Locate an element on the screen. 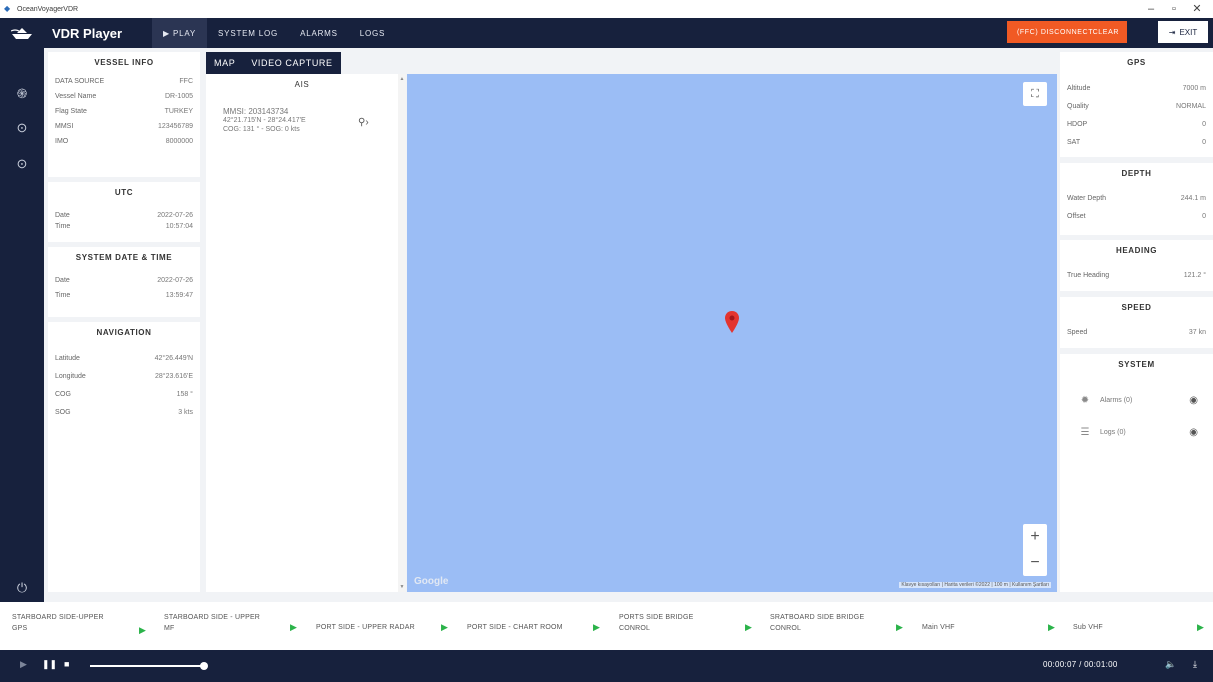 This screenshot has height=682, width=1213. zoom-in-button: + is located at coordinates (1035, 537).